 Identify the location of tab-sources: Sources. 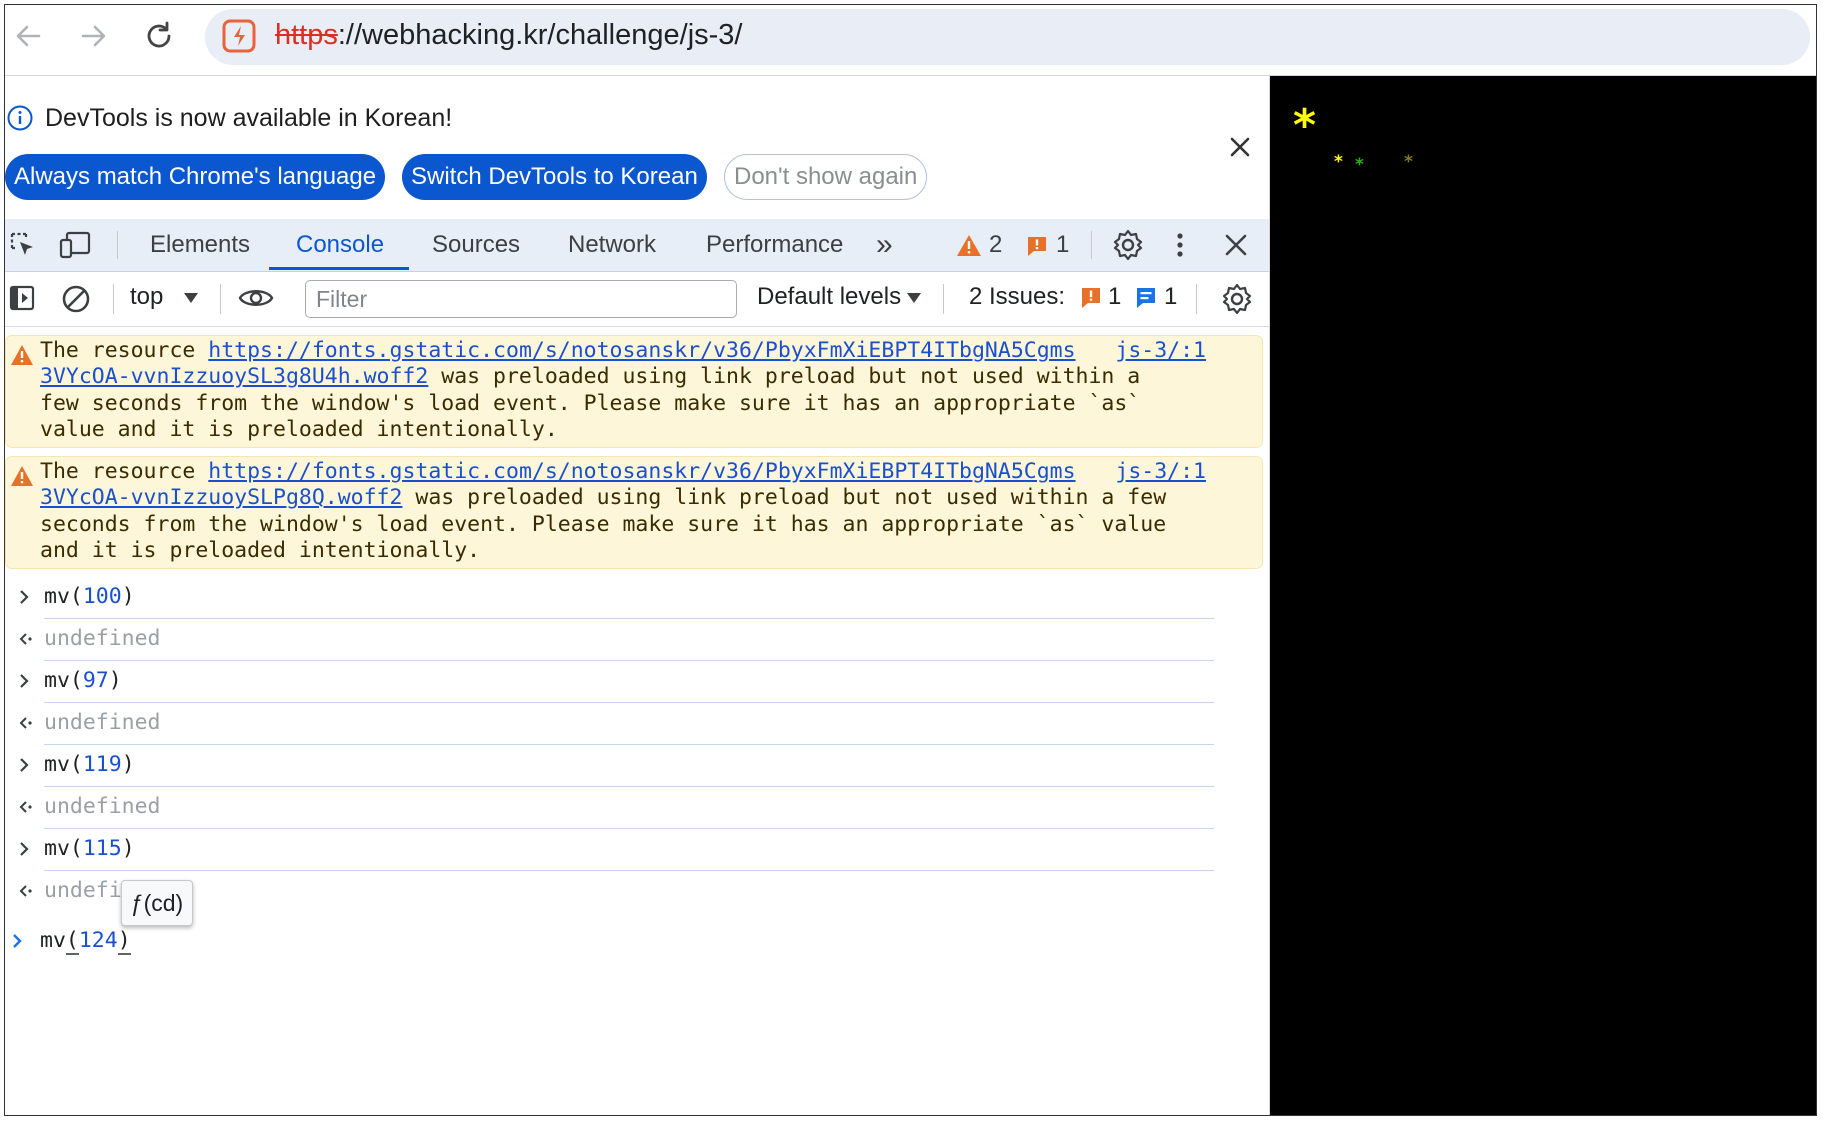
(476, 245).